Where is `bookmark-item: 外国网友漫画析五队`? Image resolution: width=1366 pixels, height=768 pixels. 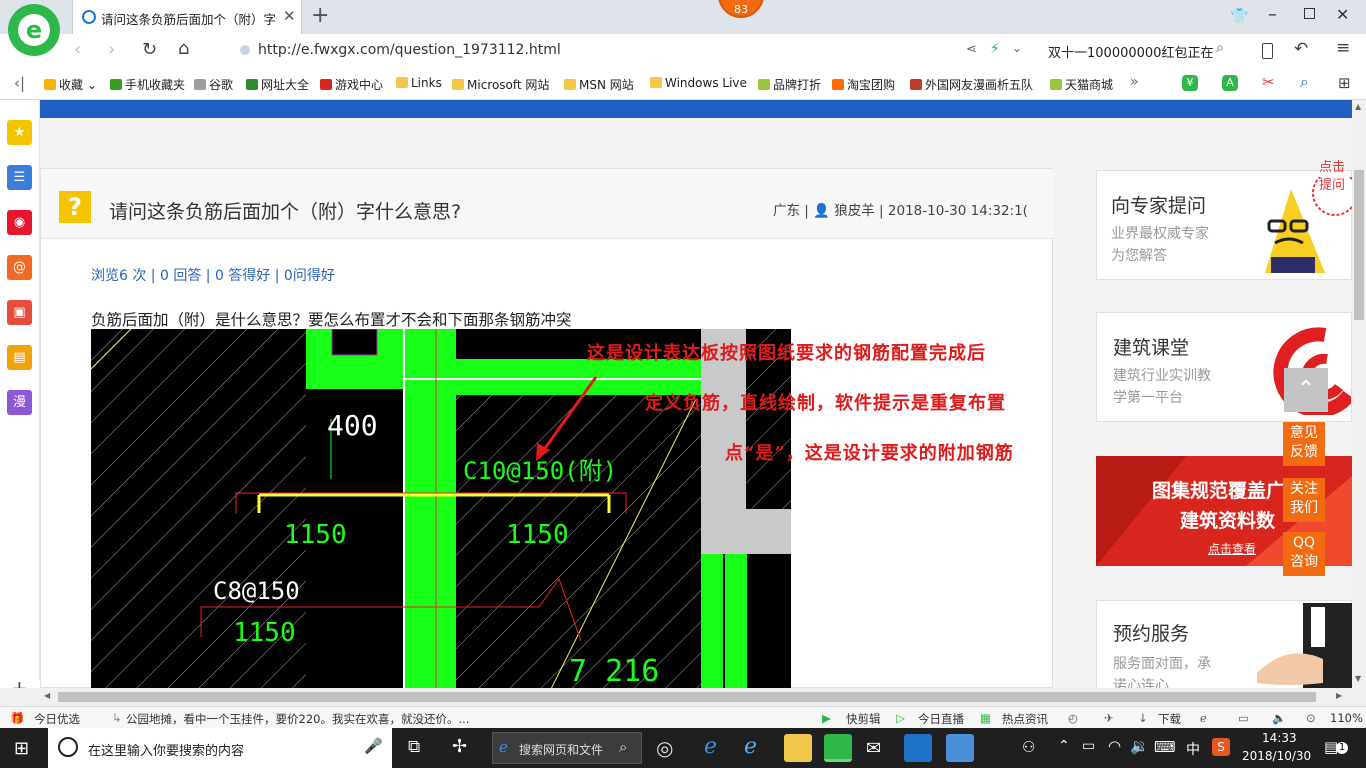 bookmark-item: 外国网友漫画析五队 is located at coordinates (971, 84).